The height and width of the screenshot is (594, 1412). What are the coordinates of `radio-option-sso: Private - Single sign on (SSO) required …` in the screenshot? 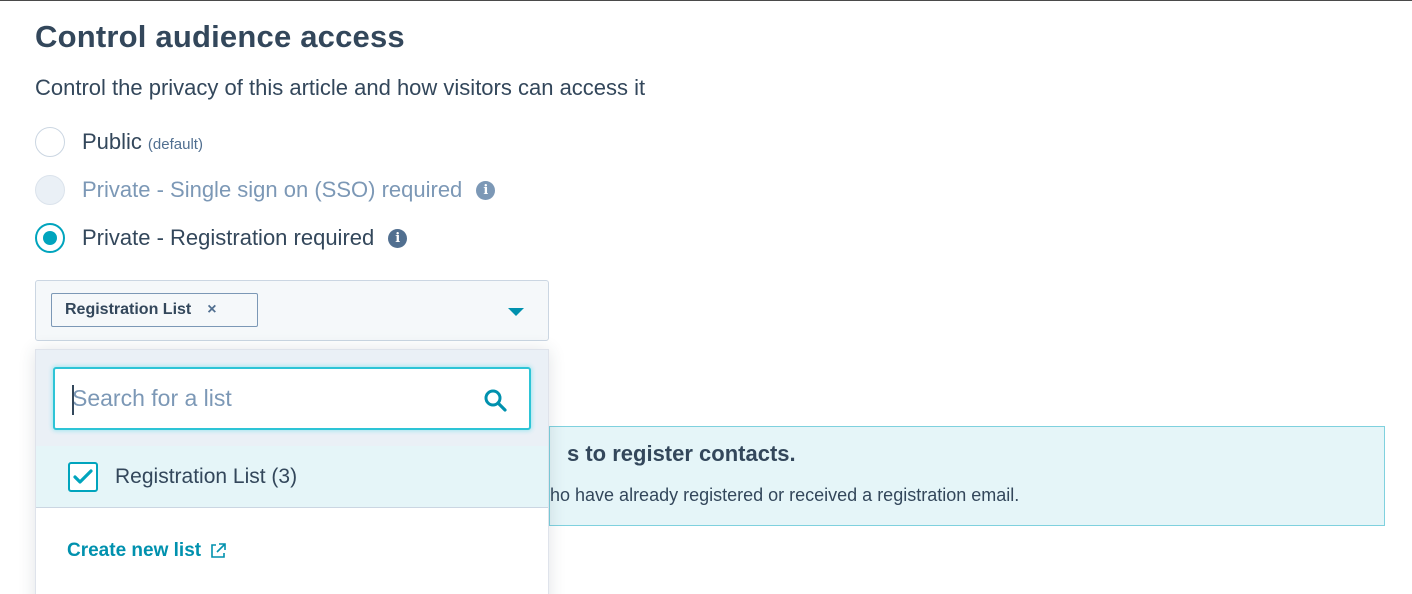 It's located at (265, 190).